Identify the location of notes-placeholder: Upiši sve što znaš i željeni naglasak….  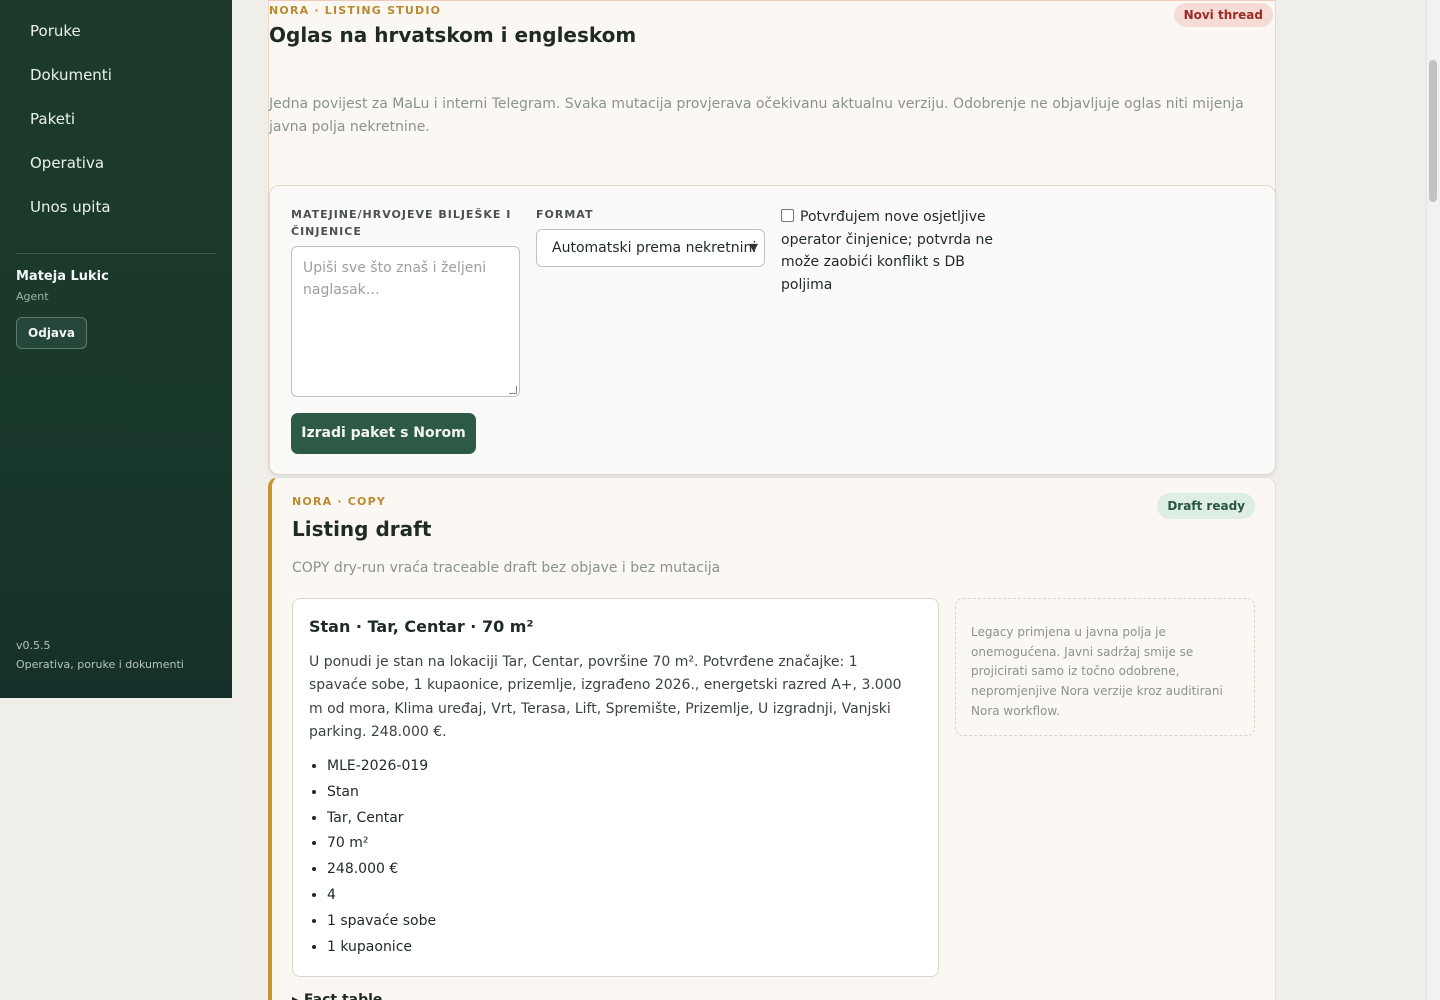
(395, 279).